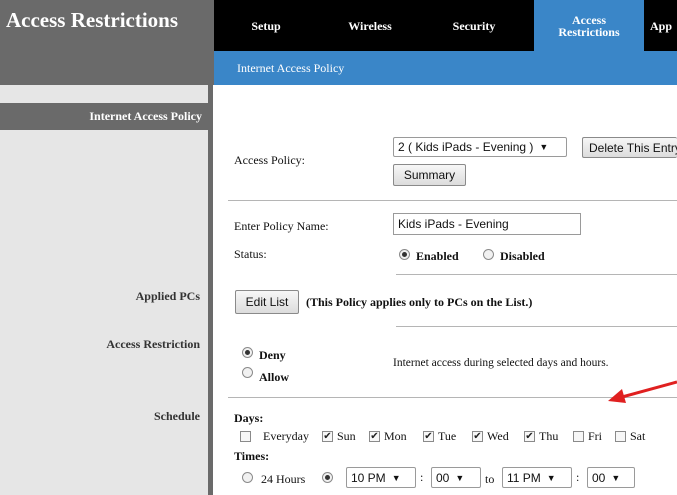 This screenshot has width=677, height=495. What do you see at coordinates (267, 302) in the screenshot?
I see `edit-list-button: Edit List` at bounding box center [267, 302].